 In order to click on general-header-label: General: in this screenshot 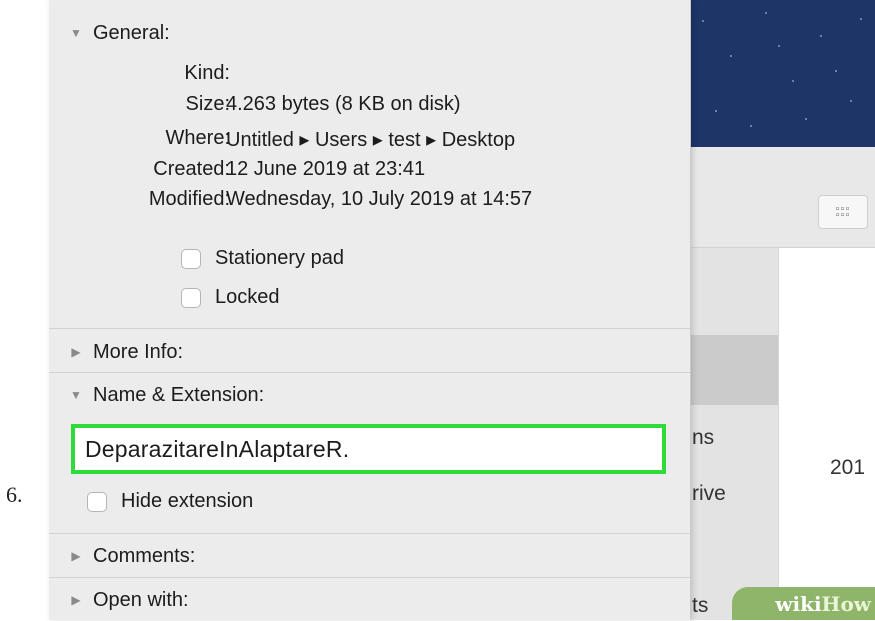, I will do `click(131, 32)`.